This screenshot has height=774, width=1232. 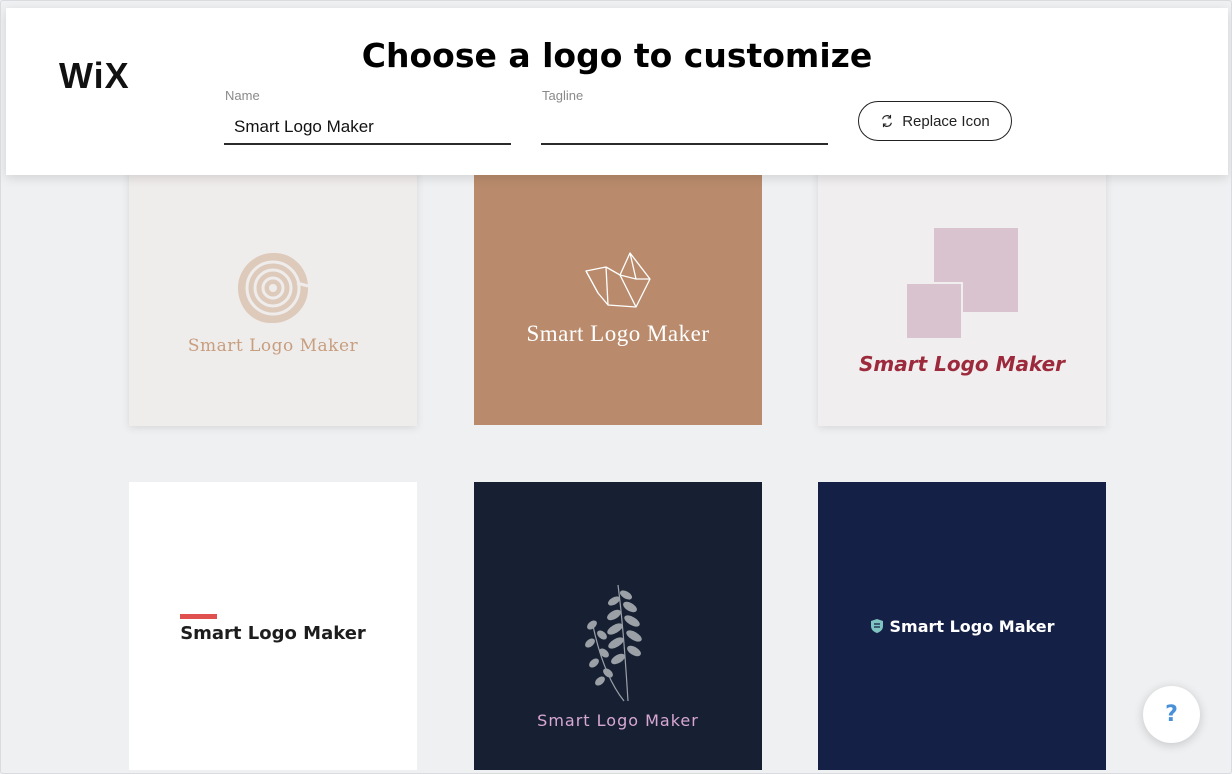 What do you see at coordinates (684, 130) in the screenshot?
I see `tagline-input` at bounding box center [684, 130].